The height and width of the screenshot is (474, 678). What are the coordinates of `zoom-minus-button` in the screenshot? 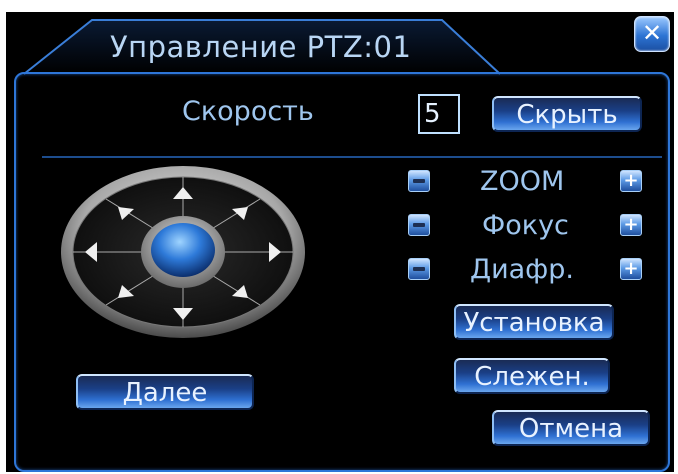 It's located at (419, 181).